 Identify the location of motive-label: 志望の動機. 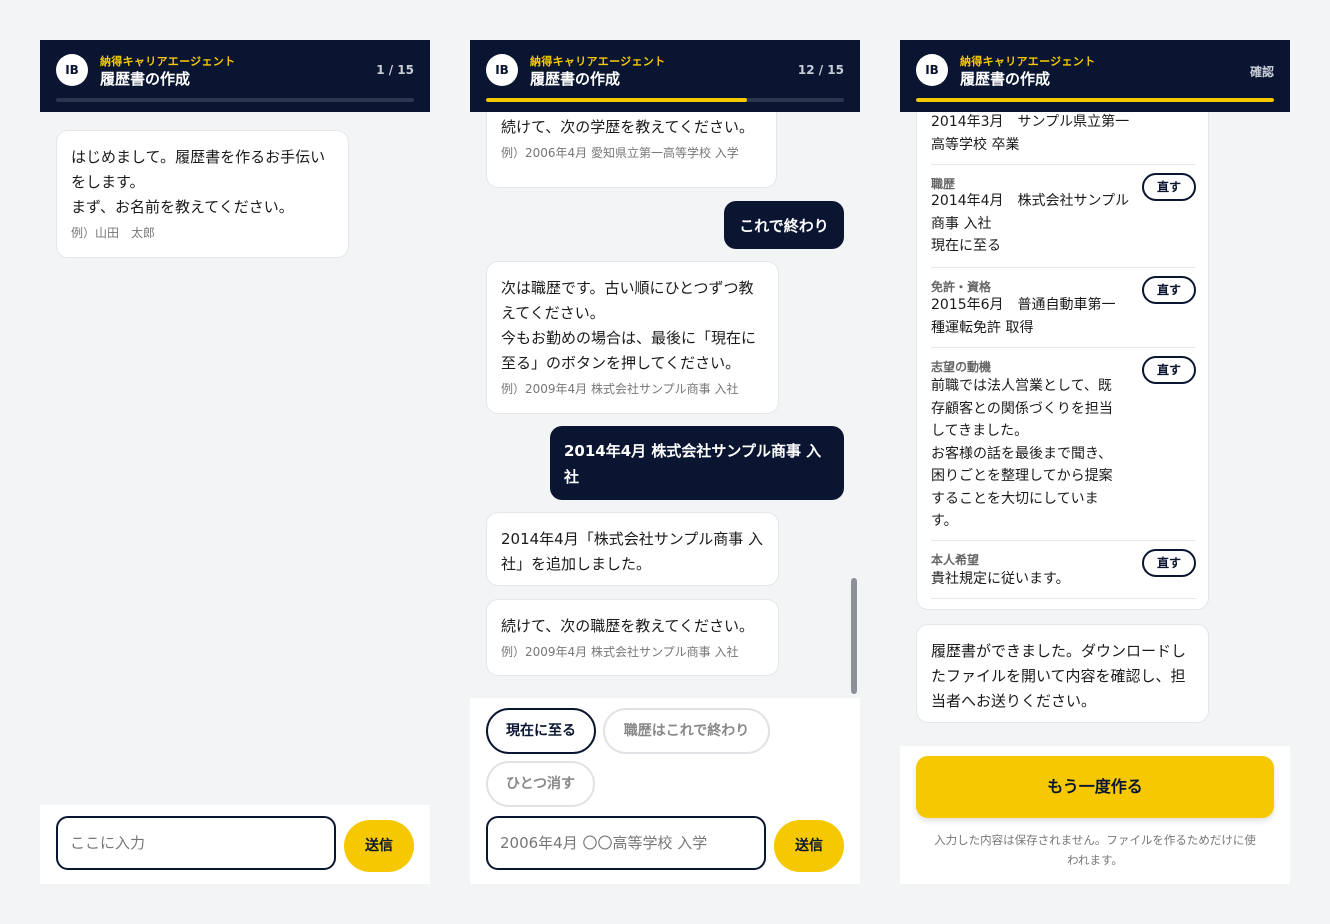
(961, 367).